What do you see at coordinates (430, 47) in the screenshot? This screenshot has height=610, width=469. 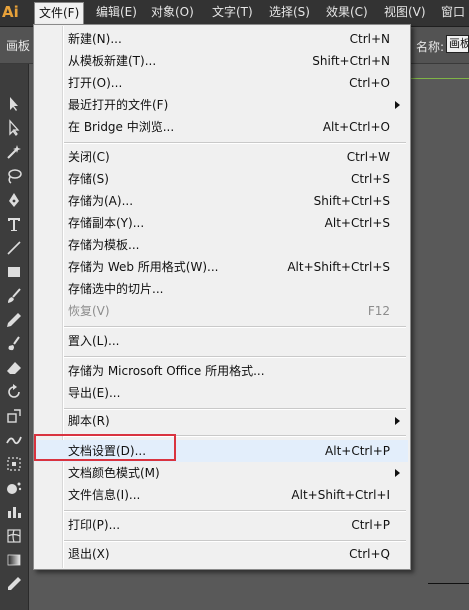 I see `name-label: 名称:` at bounding box center [430, 47].